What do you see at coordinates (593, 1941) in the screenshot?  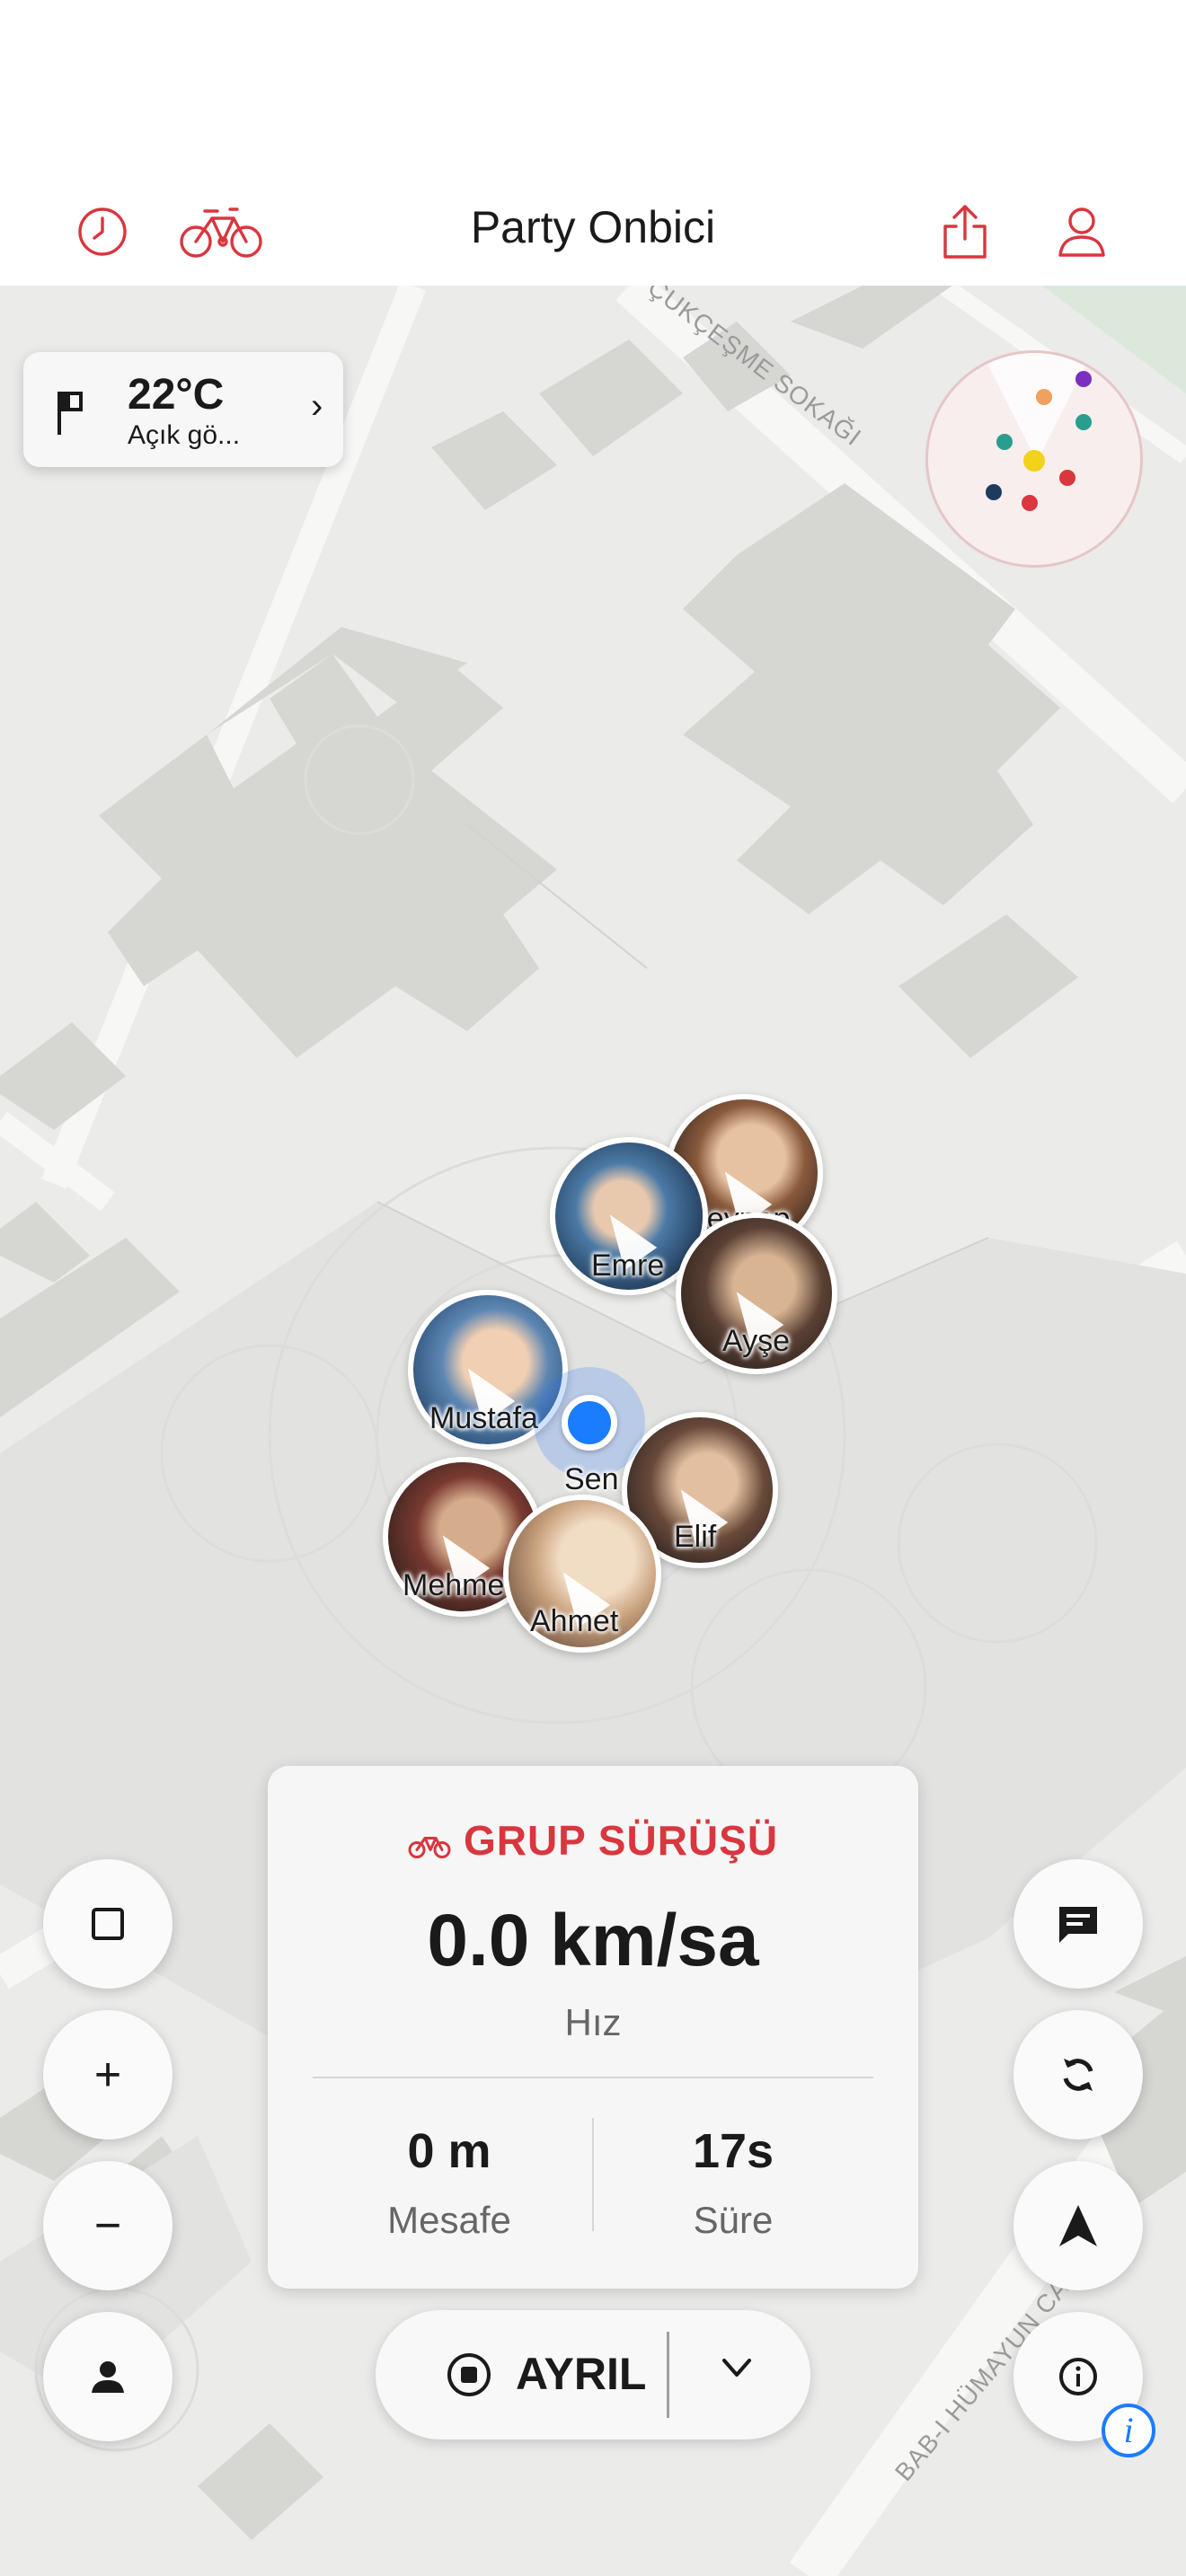 I see `speed-value: 0.0 km/sa` at bounding box center [593, 1941].